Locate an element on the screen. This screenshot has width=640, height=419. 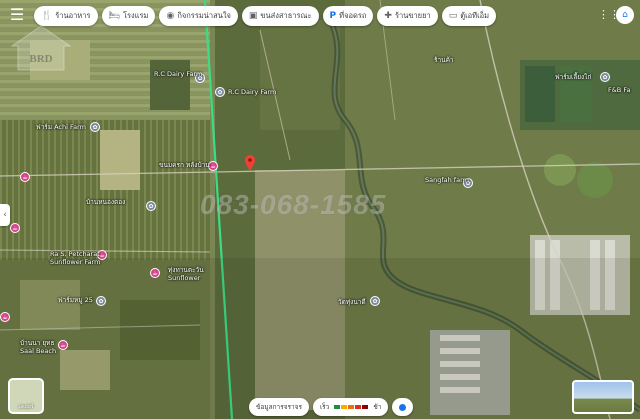
bottom-toolbar: ข้อมูลการจราจร เร็ว ช้า is located at coordinates (331, 407).